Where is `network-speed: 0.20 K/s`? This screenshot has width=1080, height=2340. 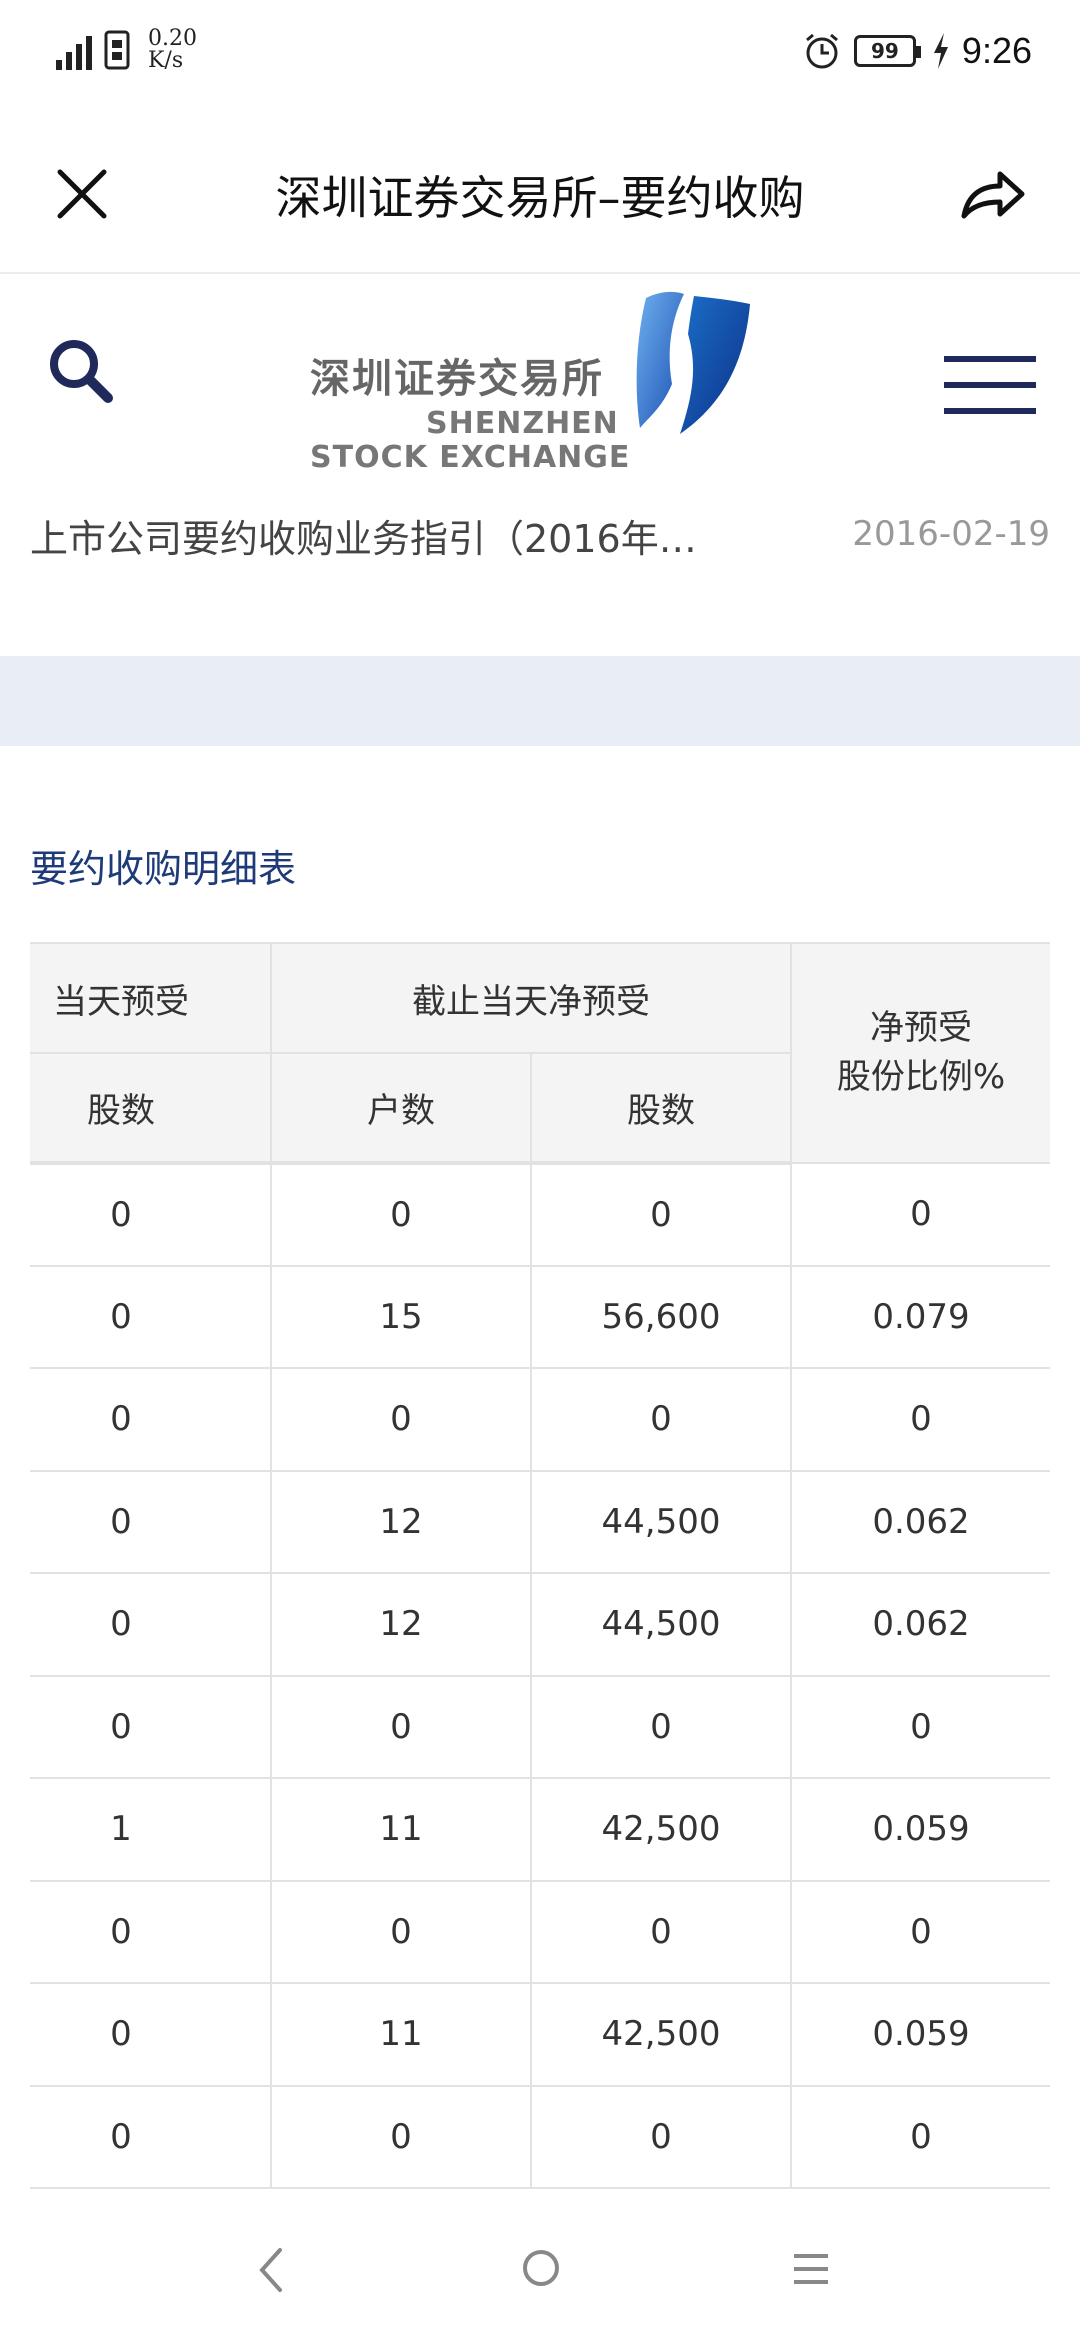
network-speed: 0.20 K/s is located at coordinates (172, 50).